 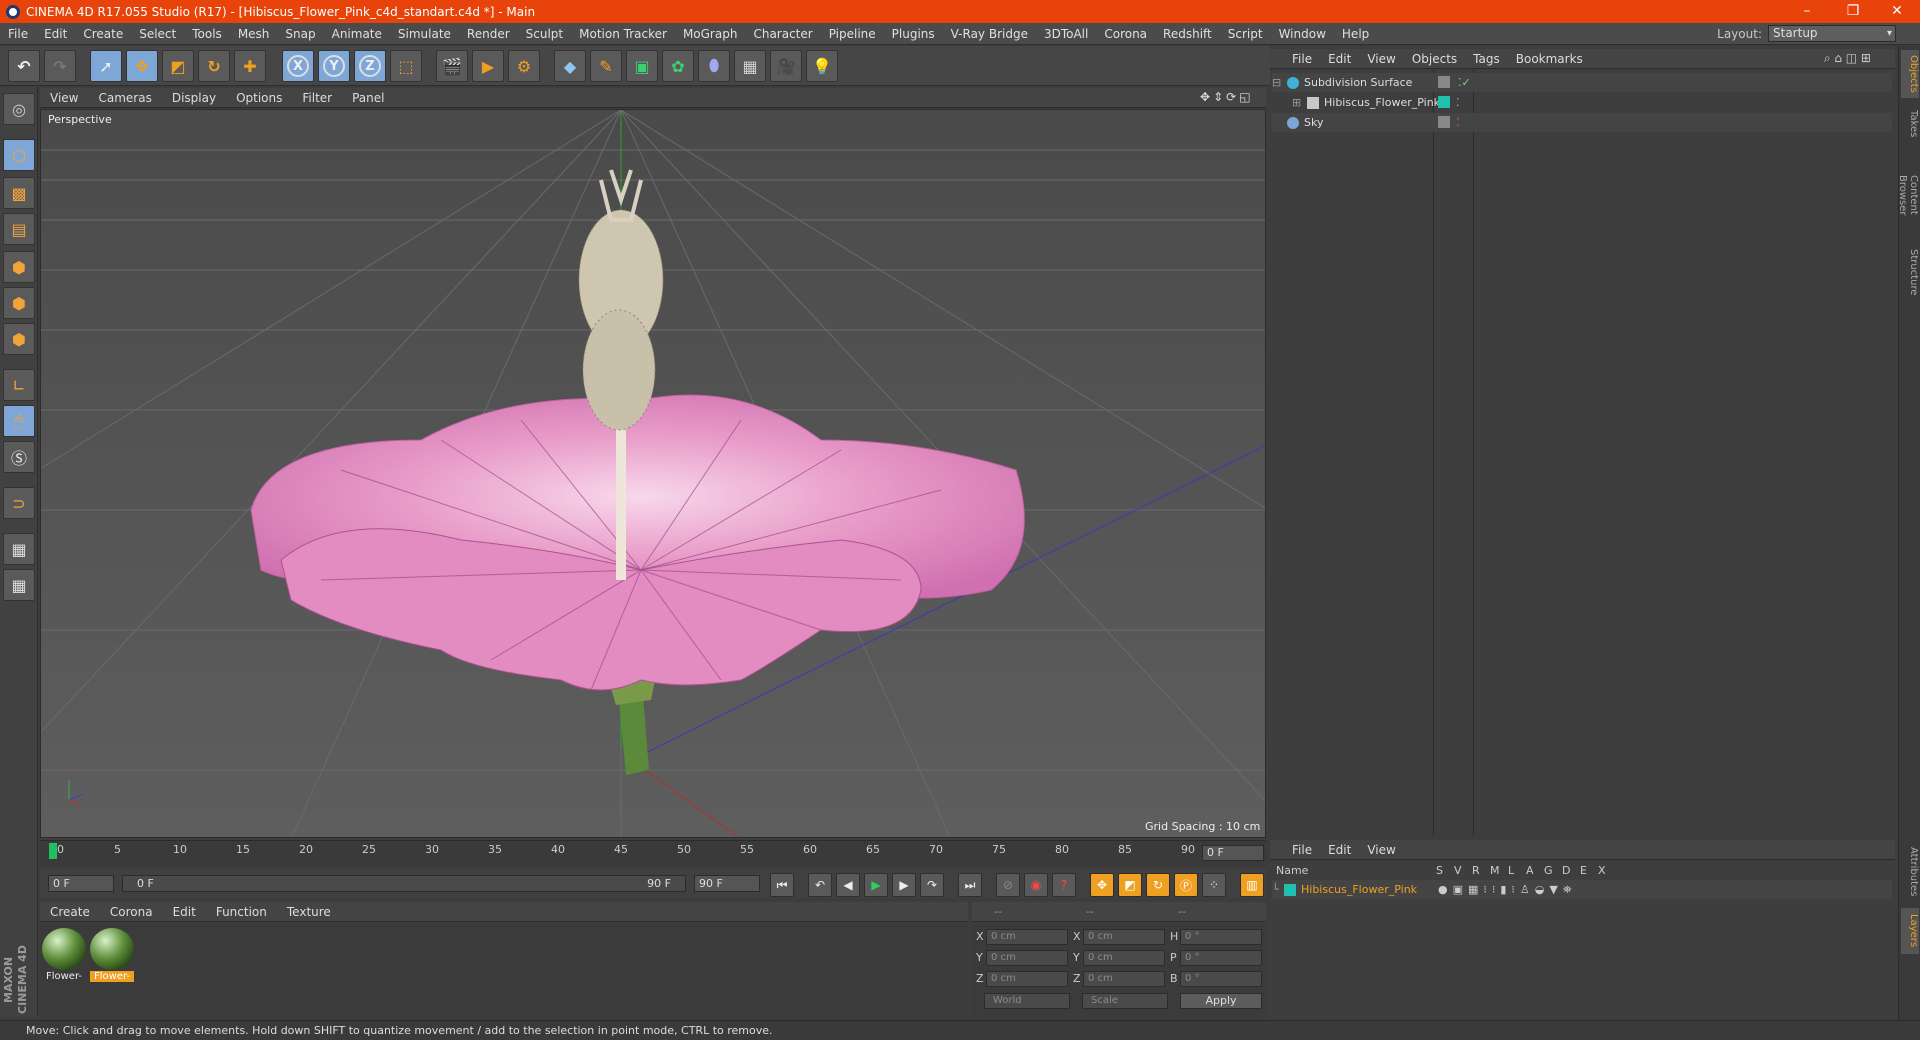 I want to click on layer-menu-view: View, so click(x=1381, y=850).